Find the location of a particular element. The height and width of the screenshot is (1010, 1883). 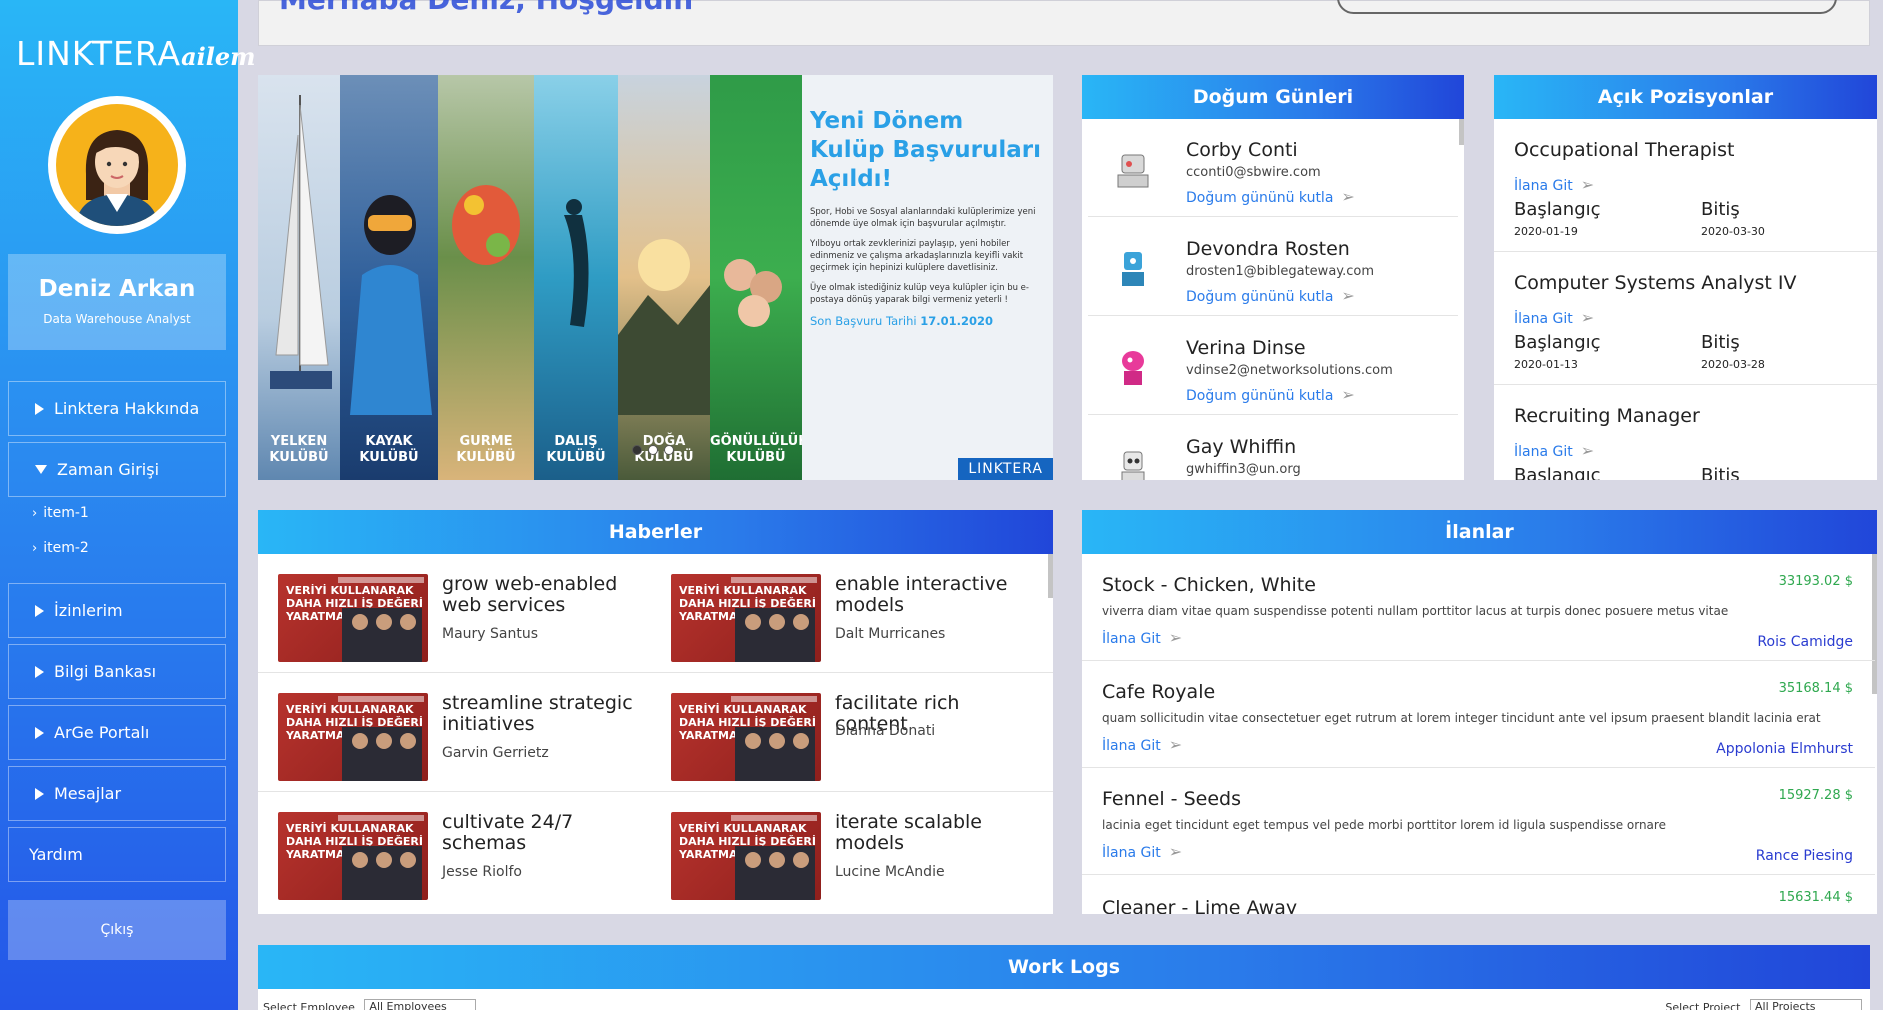

employee-filter: Select Employee All Employees is located at coordinates (370, 1004).